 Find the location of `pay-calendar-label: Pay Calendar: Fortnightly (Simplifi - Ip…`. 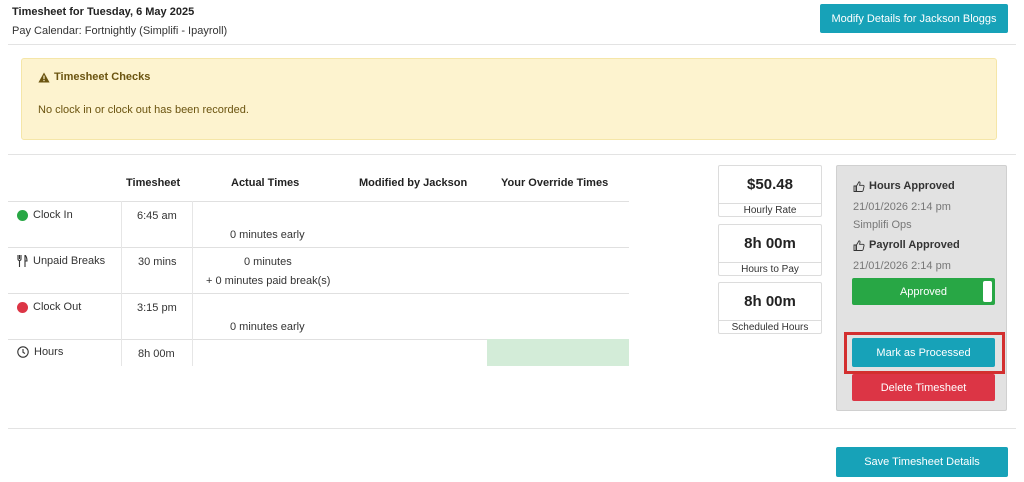

pay-calendar-label: Pay Calendar: Fortnightly (Simplifi - Ip… is located at coordinates (120, 31).